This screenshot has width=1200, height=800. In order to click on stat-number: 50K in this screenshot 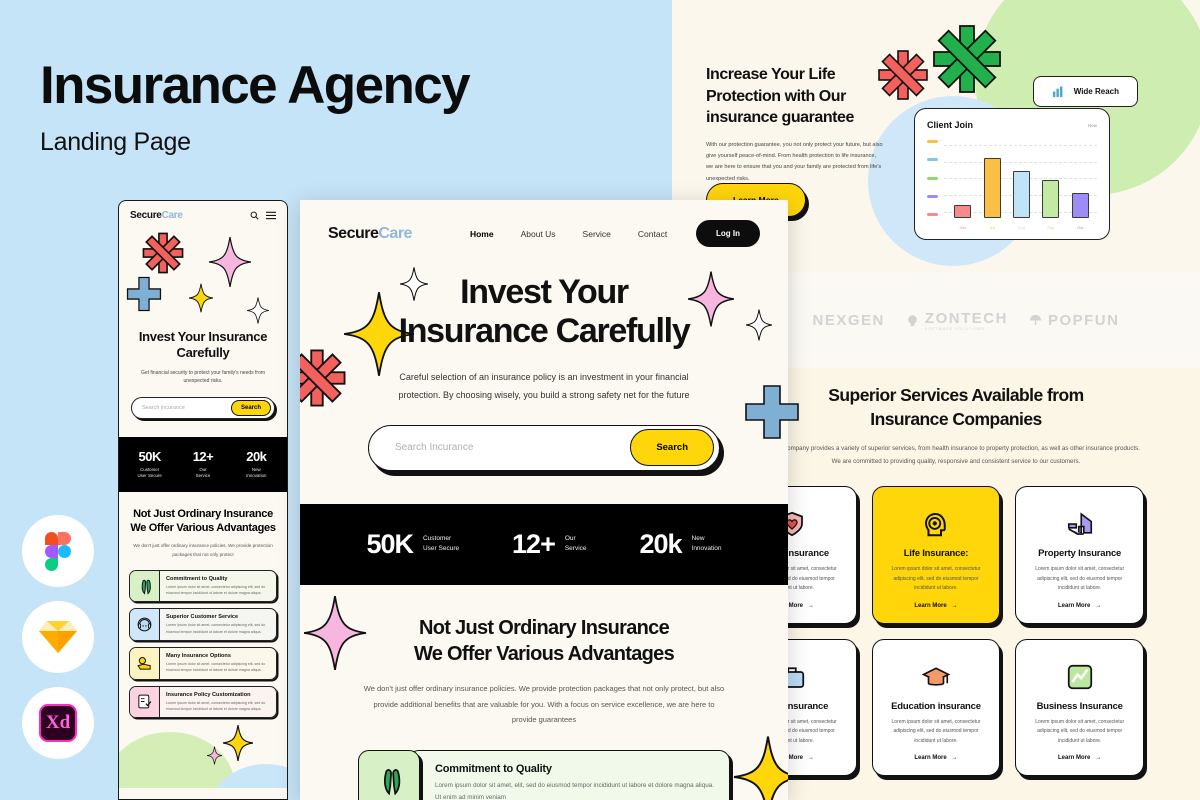, I will do `click(149, 456)`.